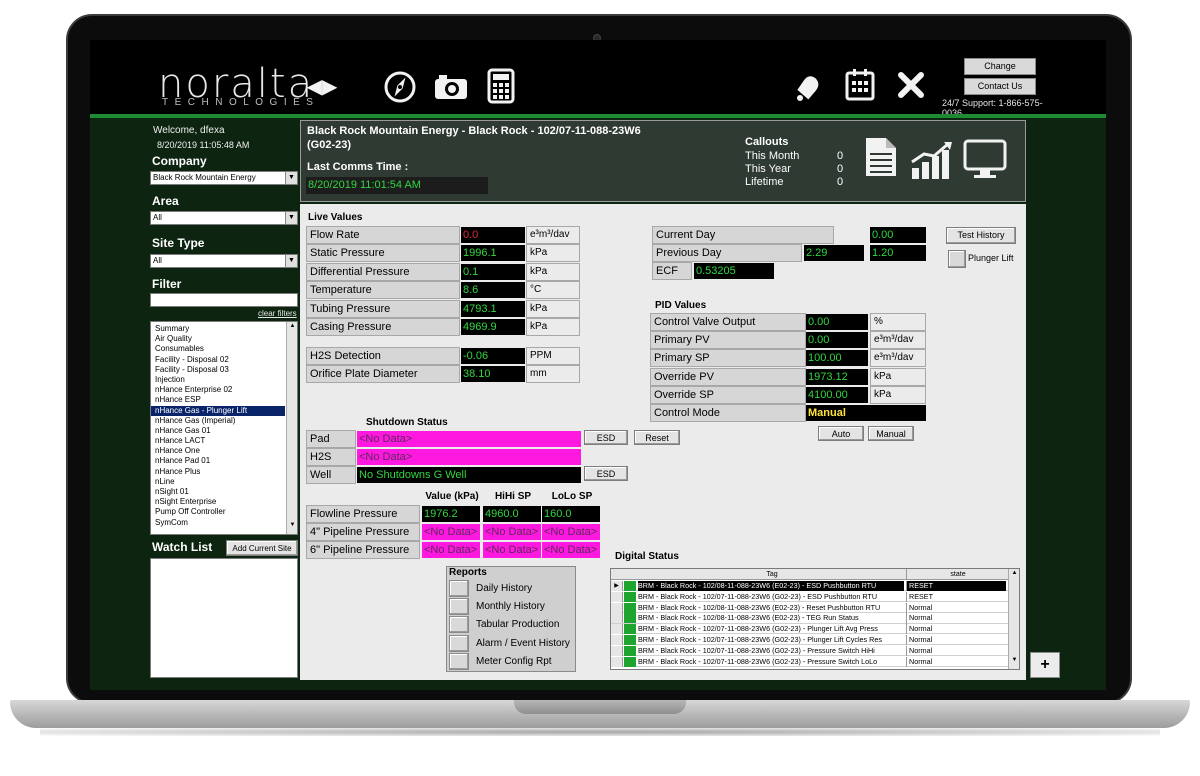 Image resolution: width=1200 pixels, height=776 pixels. What do you see at coordinates (224, 261) in the screenshot?
I see `site-type-select: All ▼` at bounding box center [224, 261].